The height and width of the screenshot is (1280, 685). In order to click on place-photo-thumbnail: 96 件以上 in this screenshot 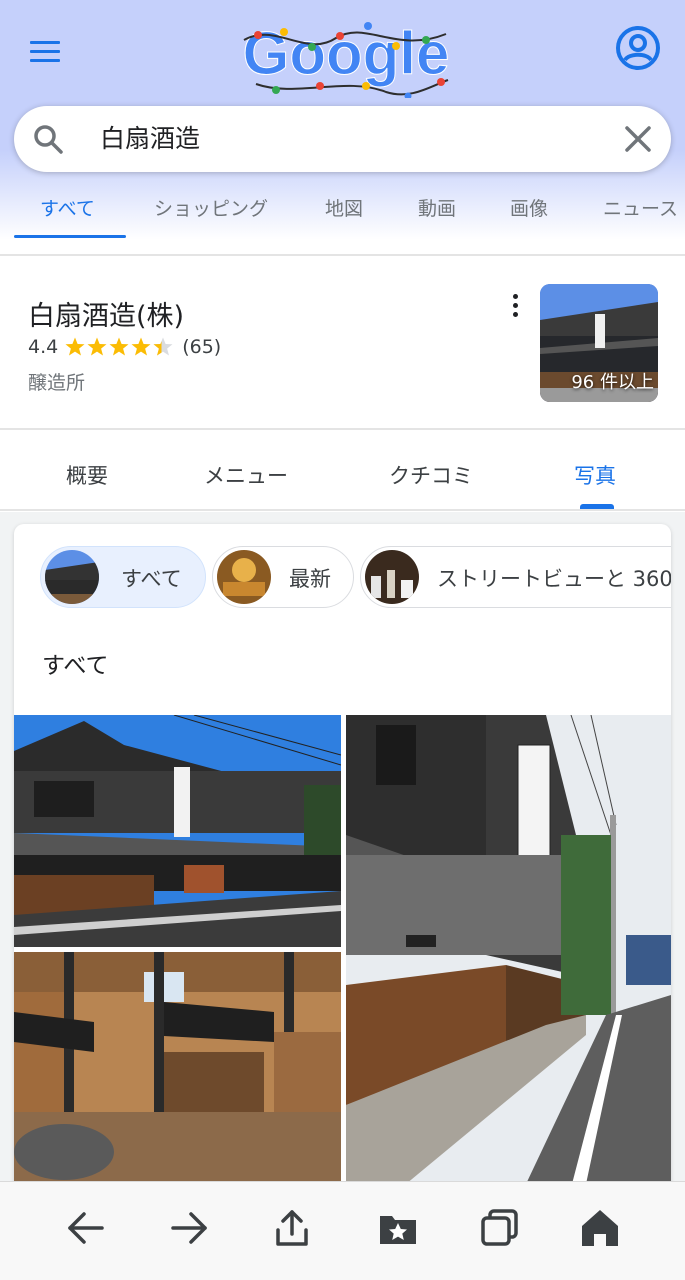, I will do `click(599, 343)`.